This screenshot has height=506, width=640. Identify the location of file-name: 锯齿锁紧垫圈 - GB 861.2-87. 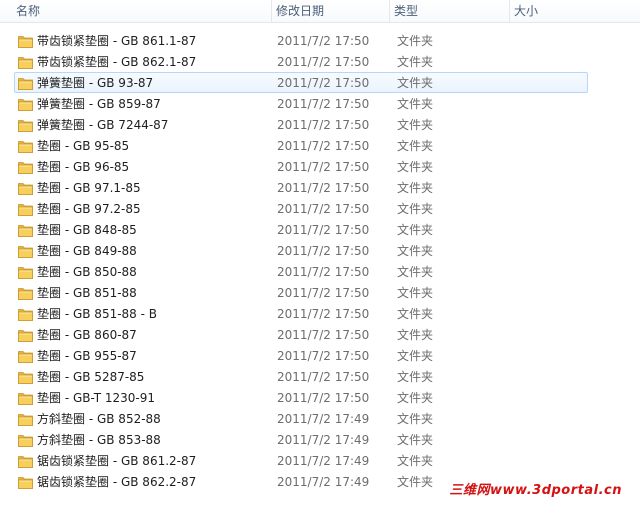
(117, 461).